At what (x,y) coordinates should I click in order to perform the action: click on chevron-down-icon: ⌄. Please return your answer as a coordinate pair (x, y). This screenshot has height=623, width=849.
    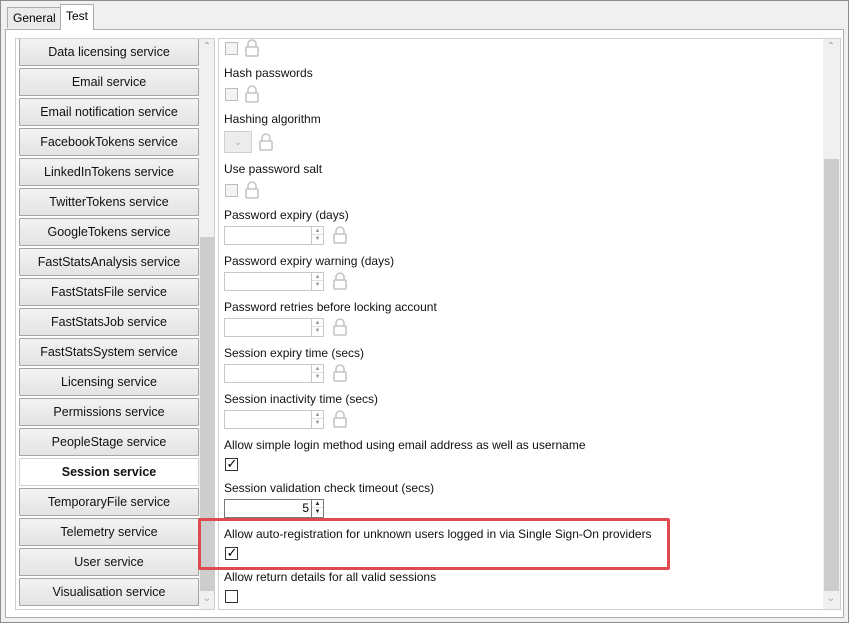
    Looking at the image, I should click on (238, 142).